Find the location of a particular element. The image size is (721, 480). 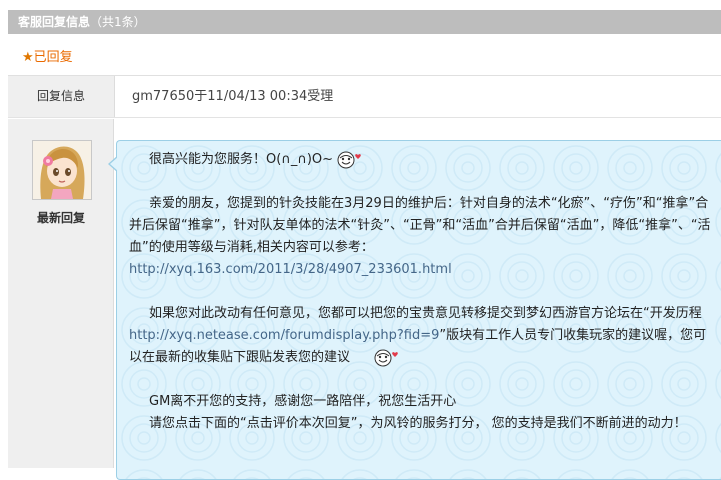

greeting-text: 很高兴能为您服务！O(∩_∩)O~ is located at coordinates (241, 159).